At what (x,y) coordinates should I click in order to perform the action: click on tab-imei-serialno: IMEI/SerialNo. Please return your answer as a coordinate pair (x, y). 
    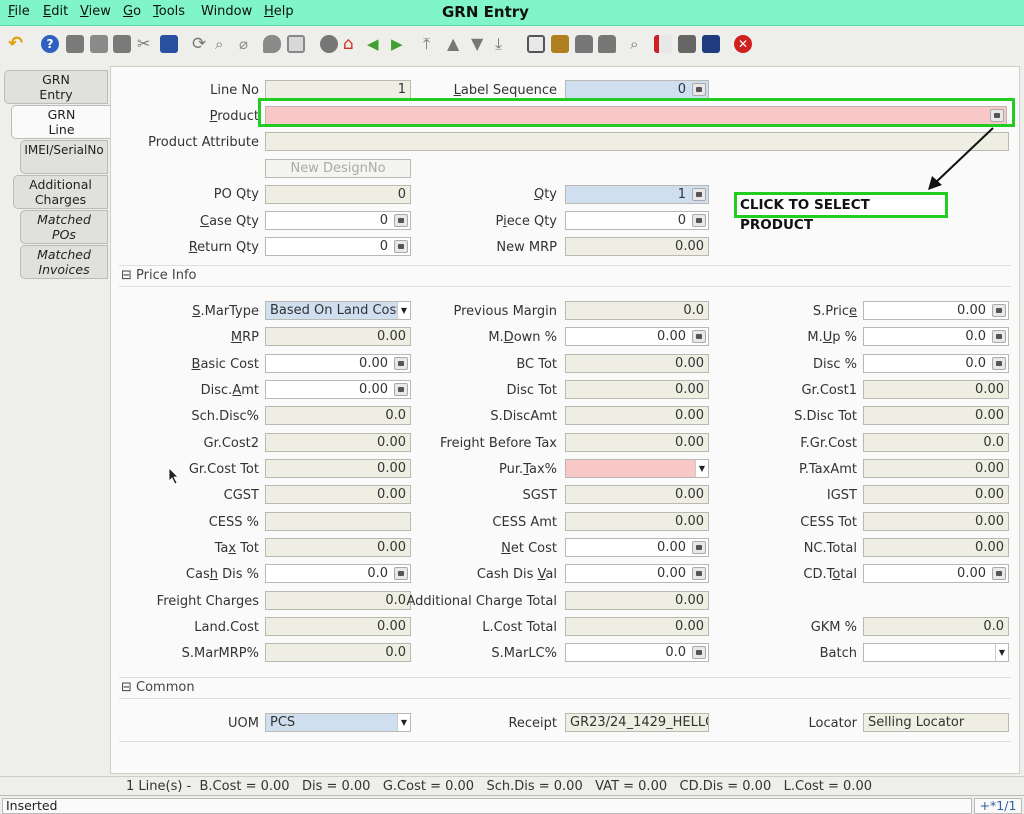
    Looking at the image, I should click on (64, 157).